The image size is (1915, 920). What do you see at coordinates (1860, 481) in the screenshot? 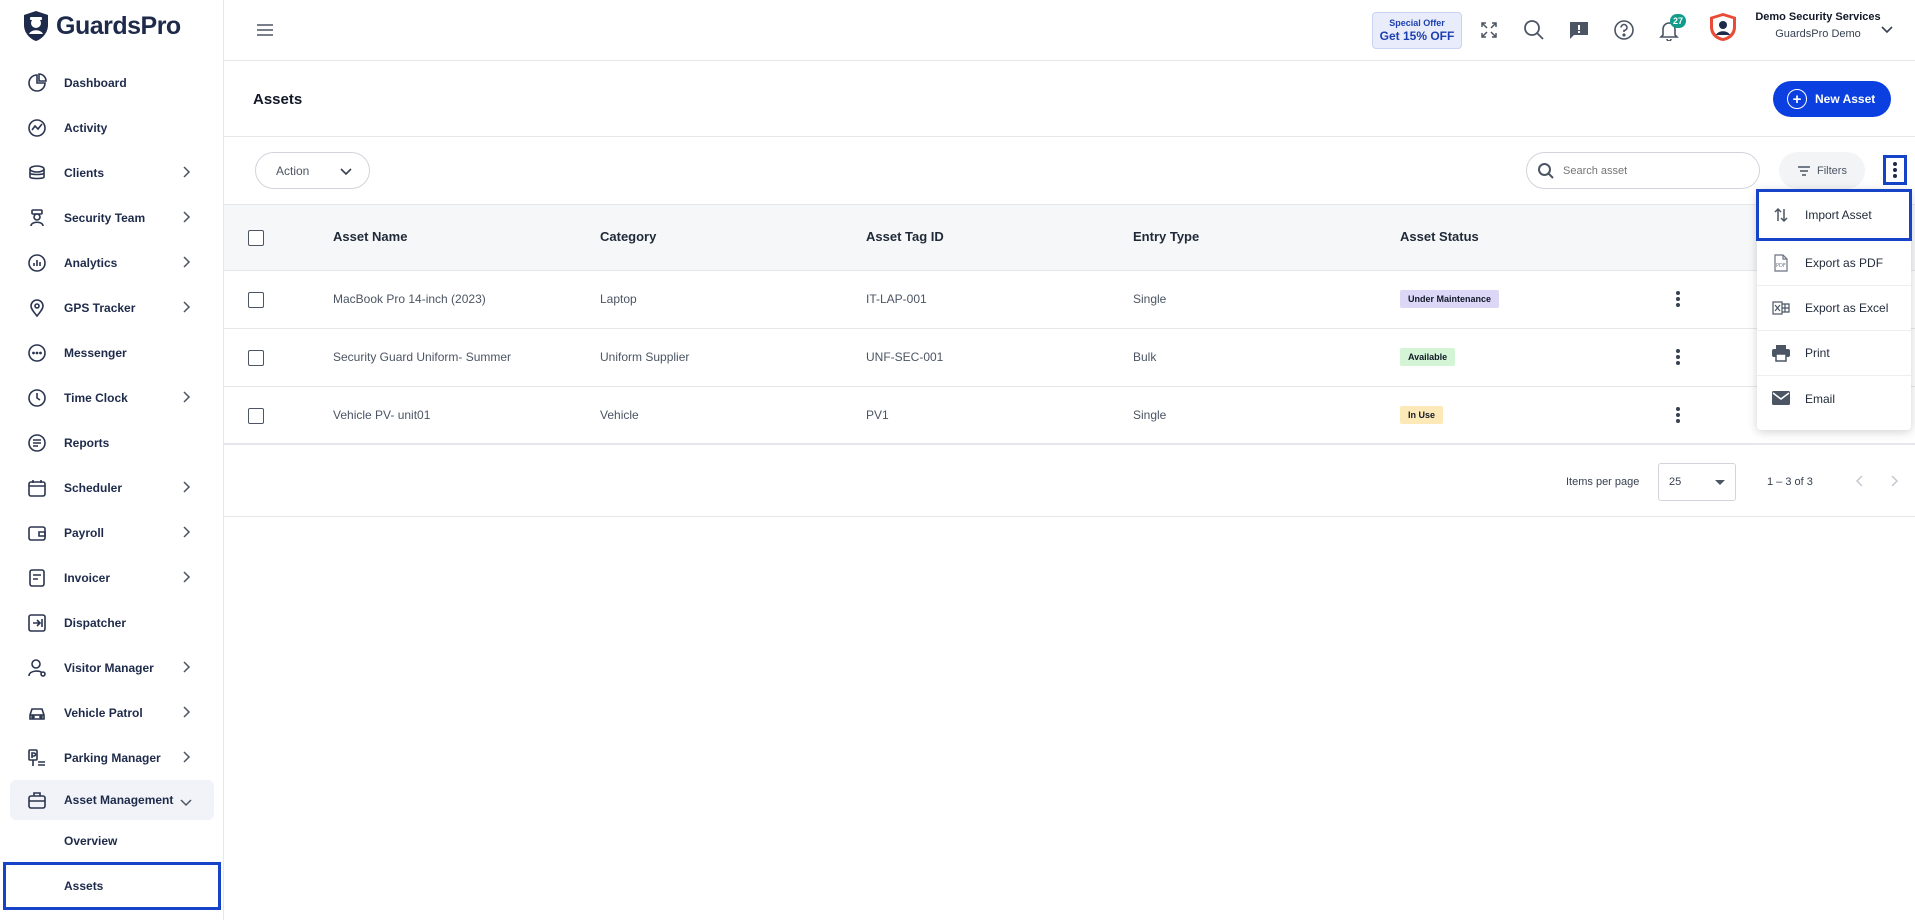
I see `previous-page-button` at bounding box center [1860, 481].